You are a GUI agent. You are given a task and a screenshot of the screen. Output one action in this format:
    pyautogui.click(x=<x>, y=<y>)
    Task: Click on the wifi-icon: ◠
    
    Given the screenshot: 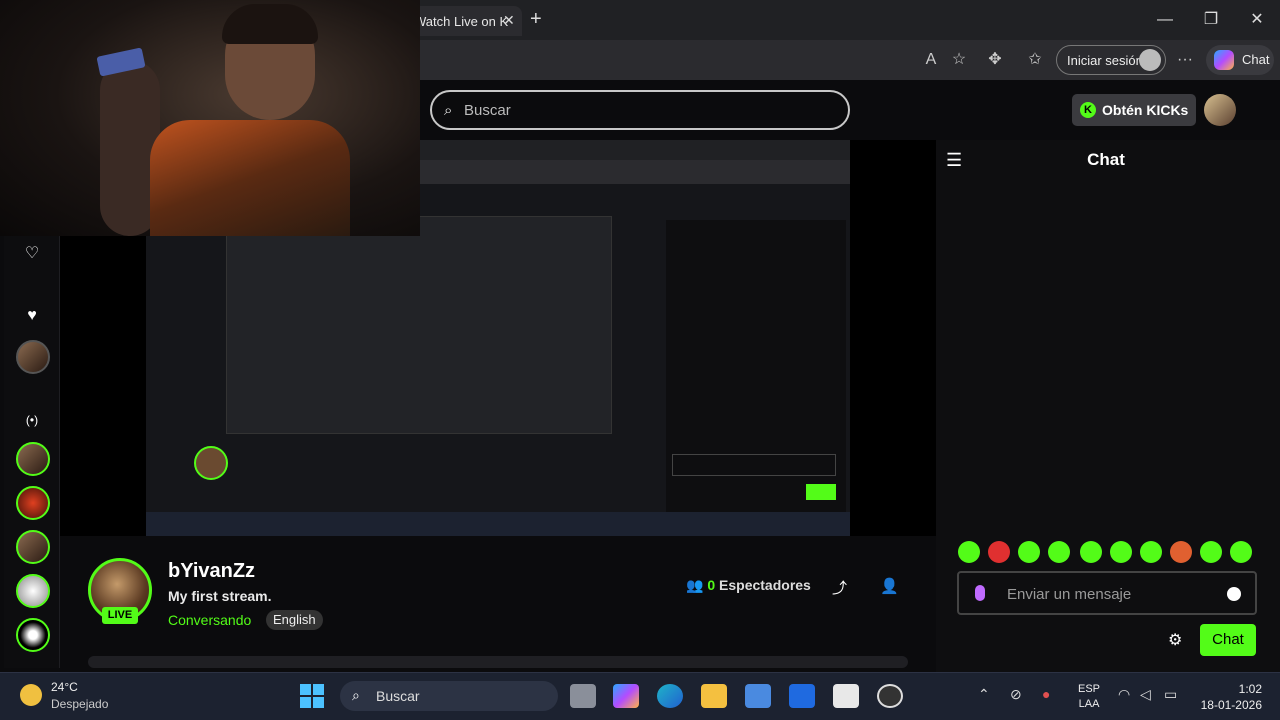 What is the action you would take?
    pyautogui.click(x=1124, y=694)
    